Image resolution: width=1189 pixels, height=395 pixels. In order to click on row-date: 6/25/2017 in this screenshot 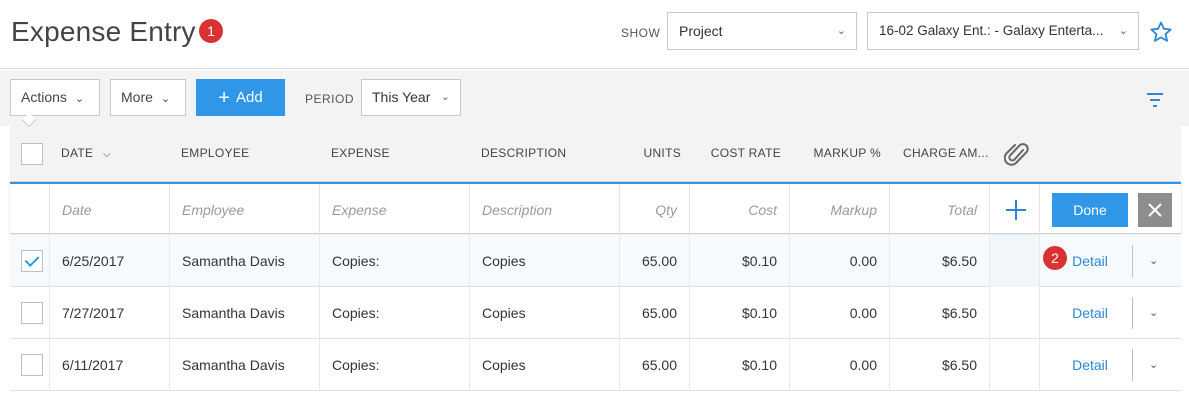, I will do `click(110, 261)`.